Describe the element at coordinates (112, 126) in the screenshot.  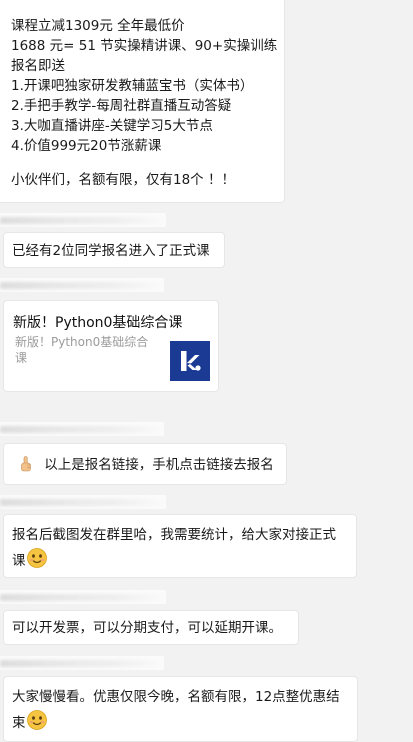
I see `promo-line: 3.大咖直播讲座-关键学习5大节点` at that location.